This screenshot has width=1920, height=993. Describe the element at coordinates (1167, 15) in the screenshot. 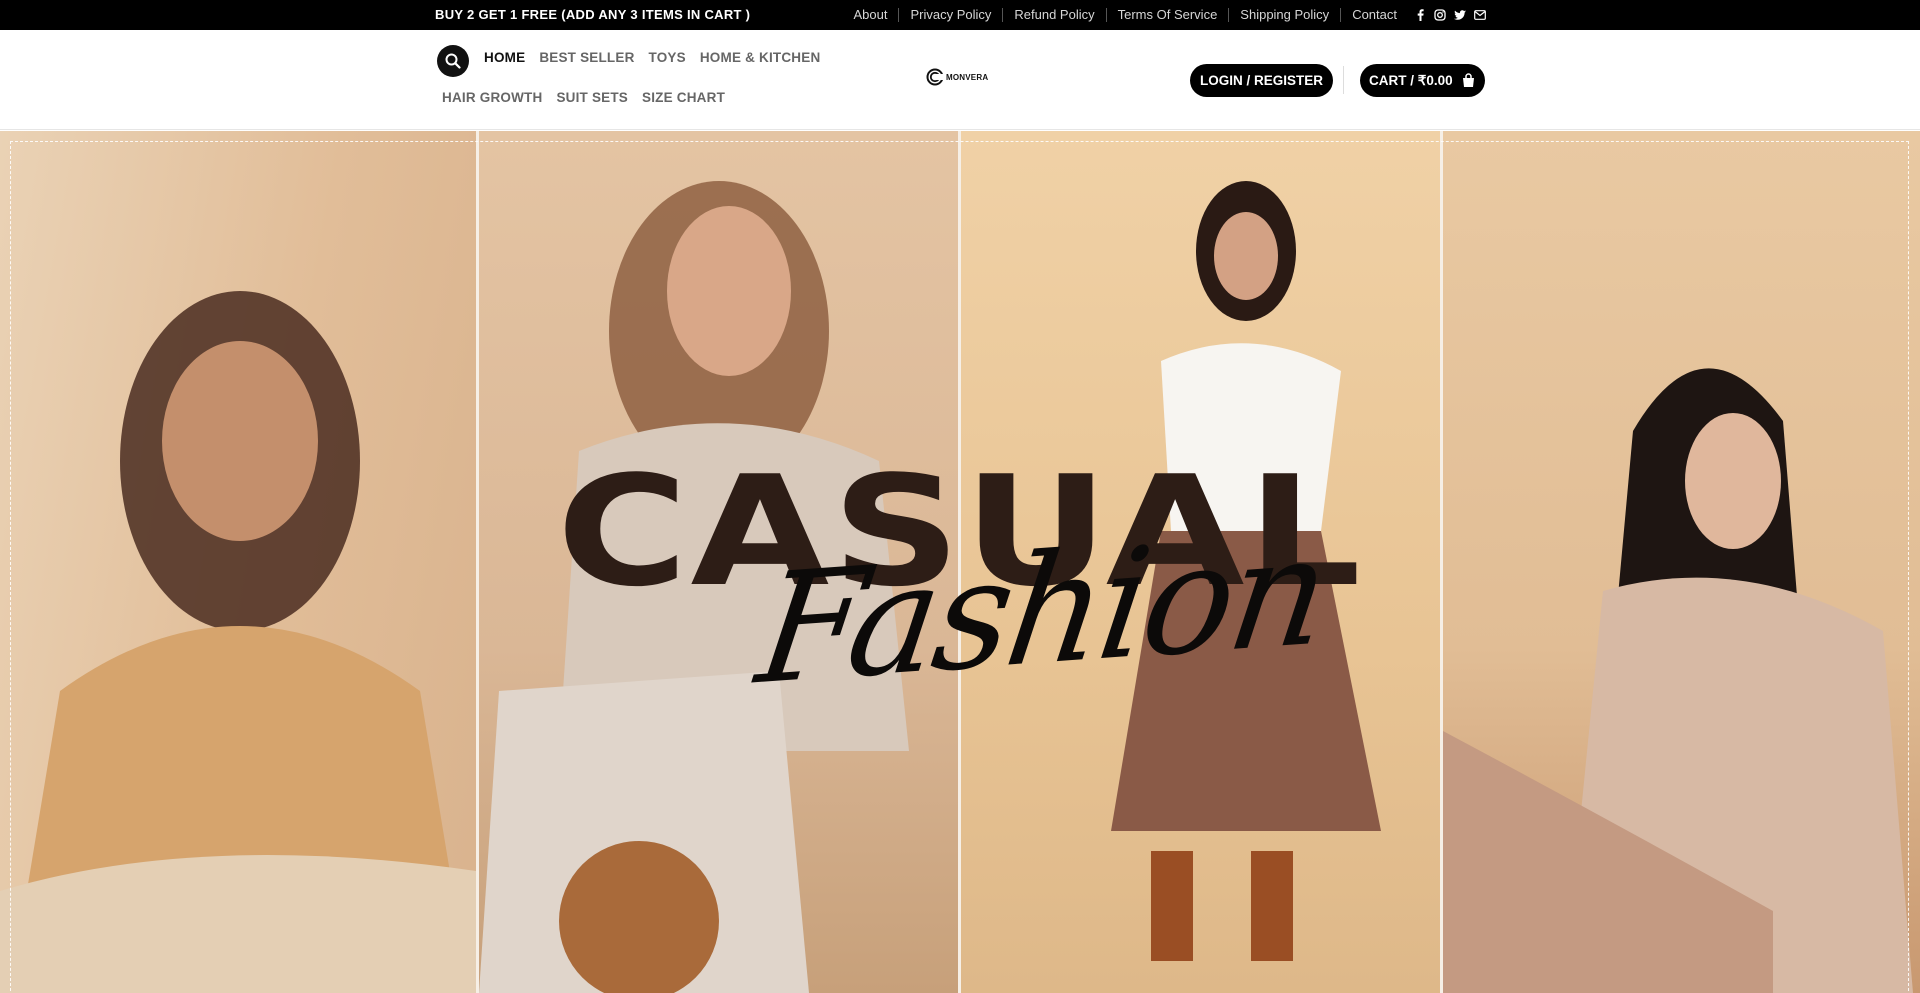

I see `link-terms-of-service: Terms Of Service` at that location.